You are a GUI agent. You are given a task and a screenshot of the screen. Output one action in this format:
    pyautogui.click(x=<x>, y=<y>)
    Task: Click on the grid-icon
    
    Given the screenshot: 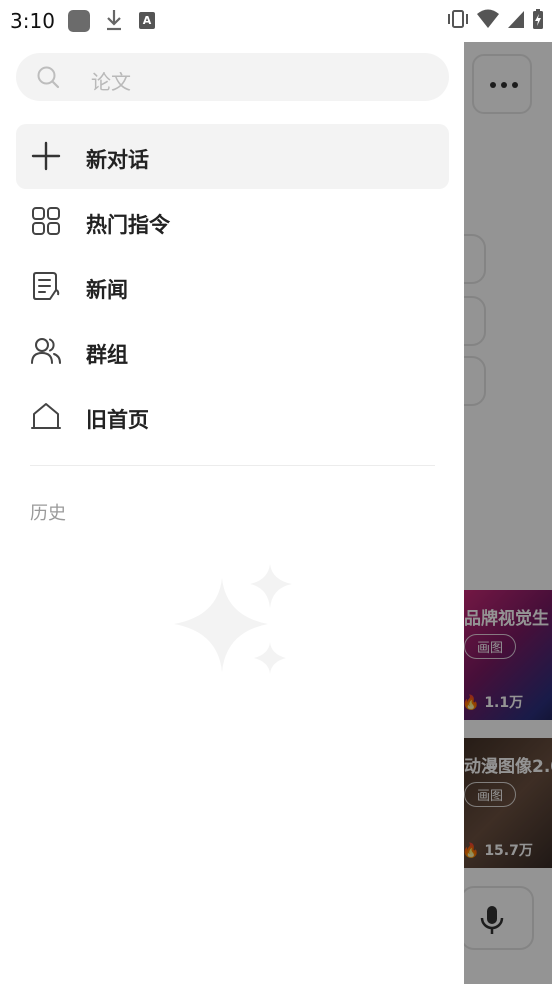 What is the action you would take?
    pyautogui.click(x=46, y=221)
    